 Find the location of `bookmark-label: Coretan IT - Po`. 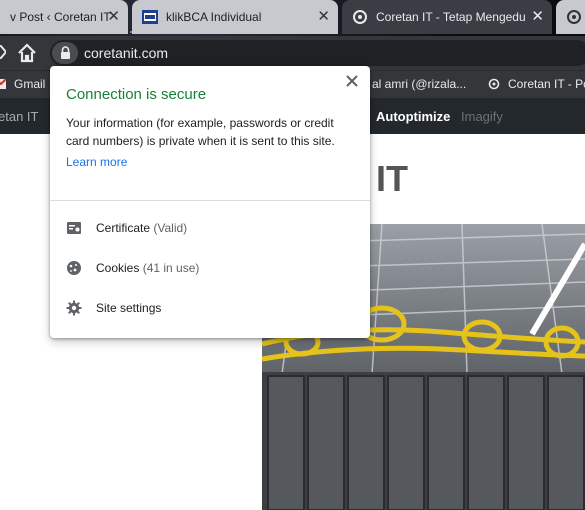

bookmark-label: Coretan IT - Po is located at coordinates (546, 84).